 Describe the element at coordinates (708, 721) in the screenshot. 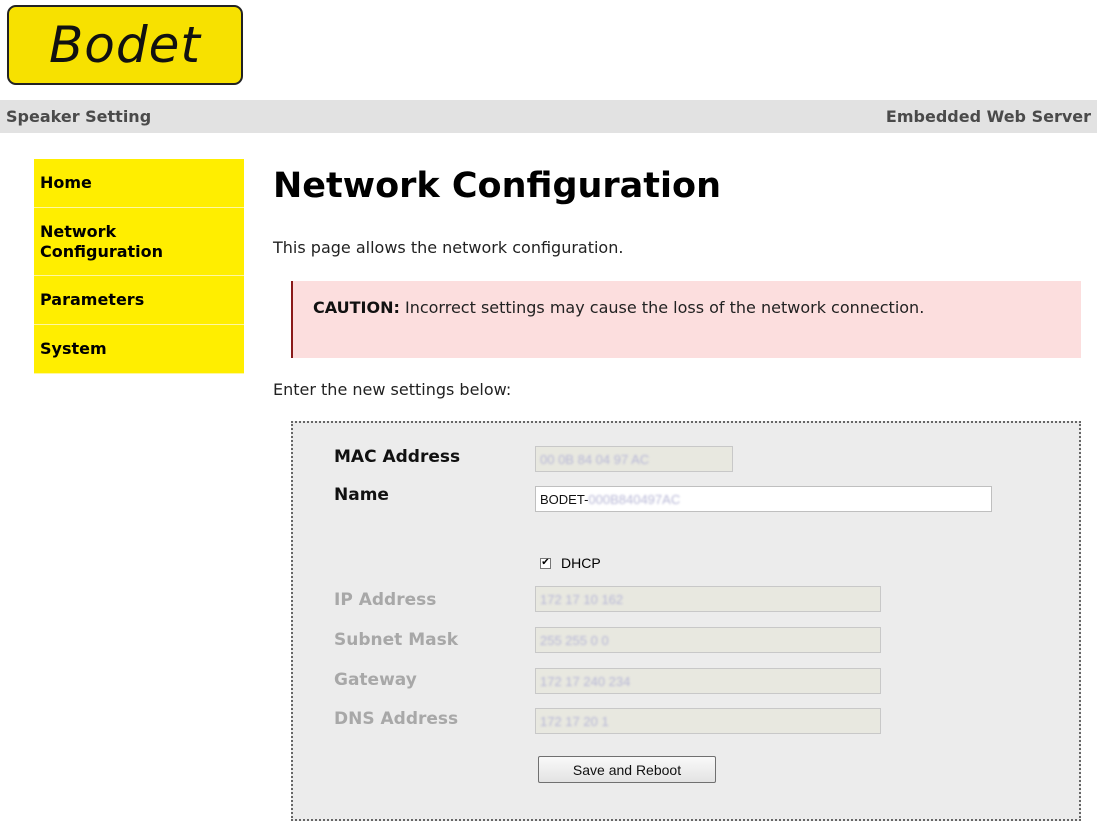

I see `dns-address-field: 172 17 20 1` at that location.